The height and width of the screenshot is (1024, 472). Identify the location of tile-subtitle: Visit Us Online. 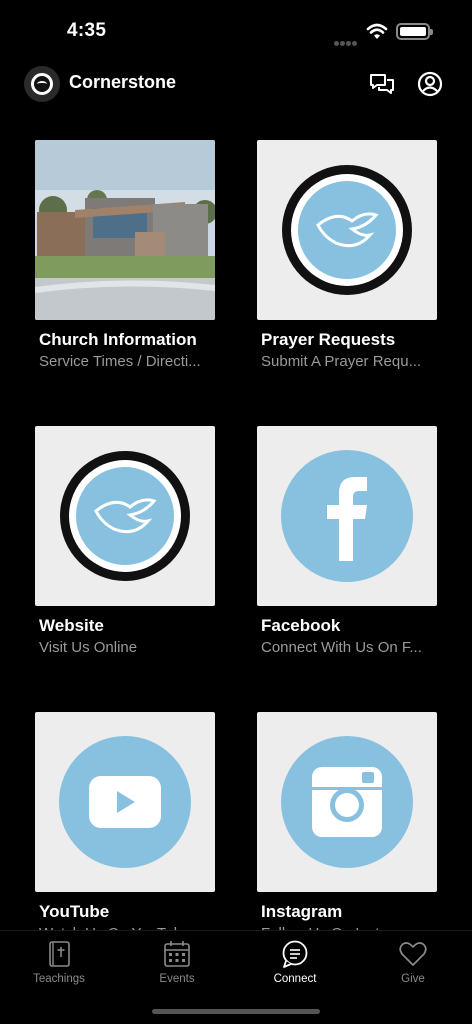
(88, 647).